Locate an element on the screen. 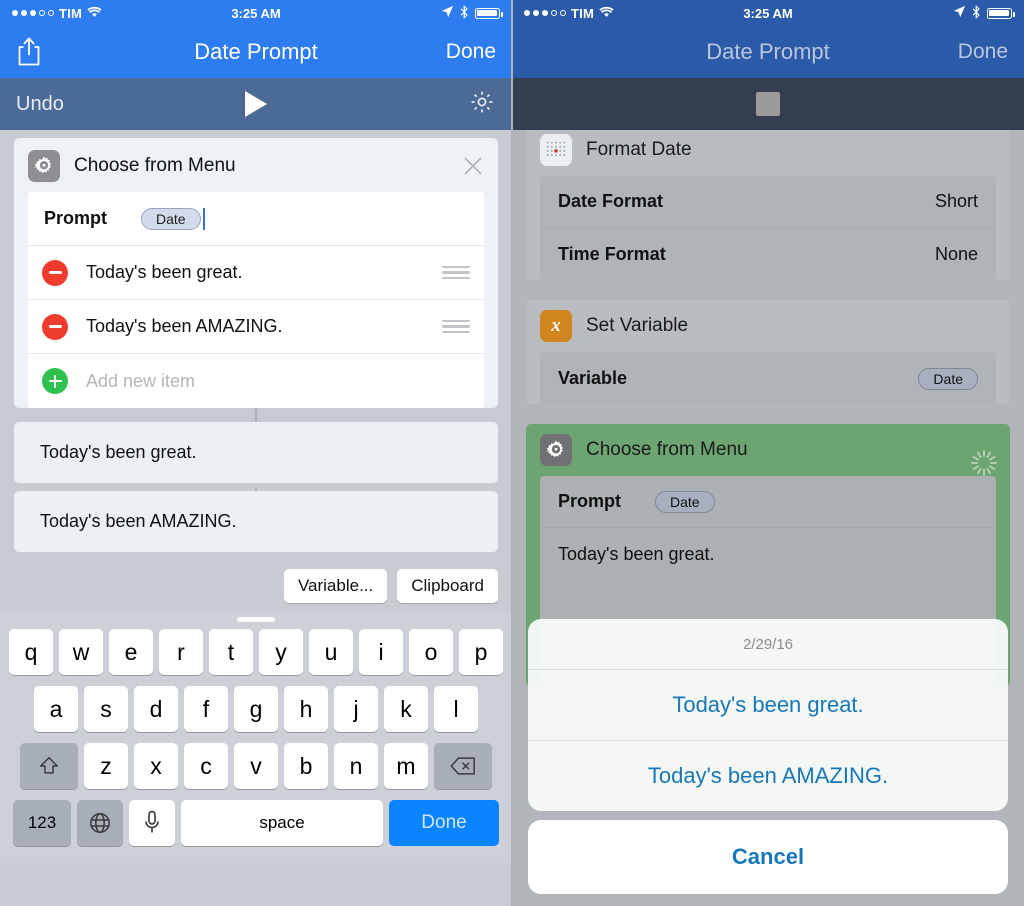  gear-app-icon is located at coordinates (556, 450).